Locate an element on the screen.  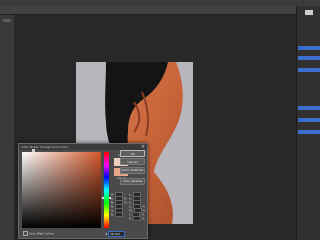
ok-button: OK is located at coordinates (132, 153).